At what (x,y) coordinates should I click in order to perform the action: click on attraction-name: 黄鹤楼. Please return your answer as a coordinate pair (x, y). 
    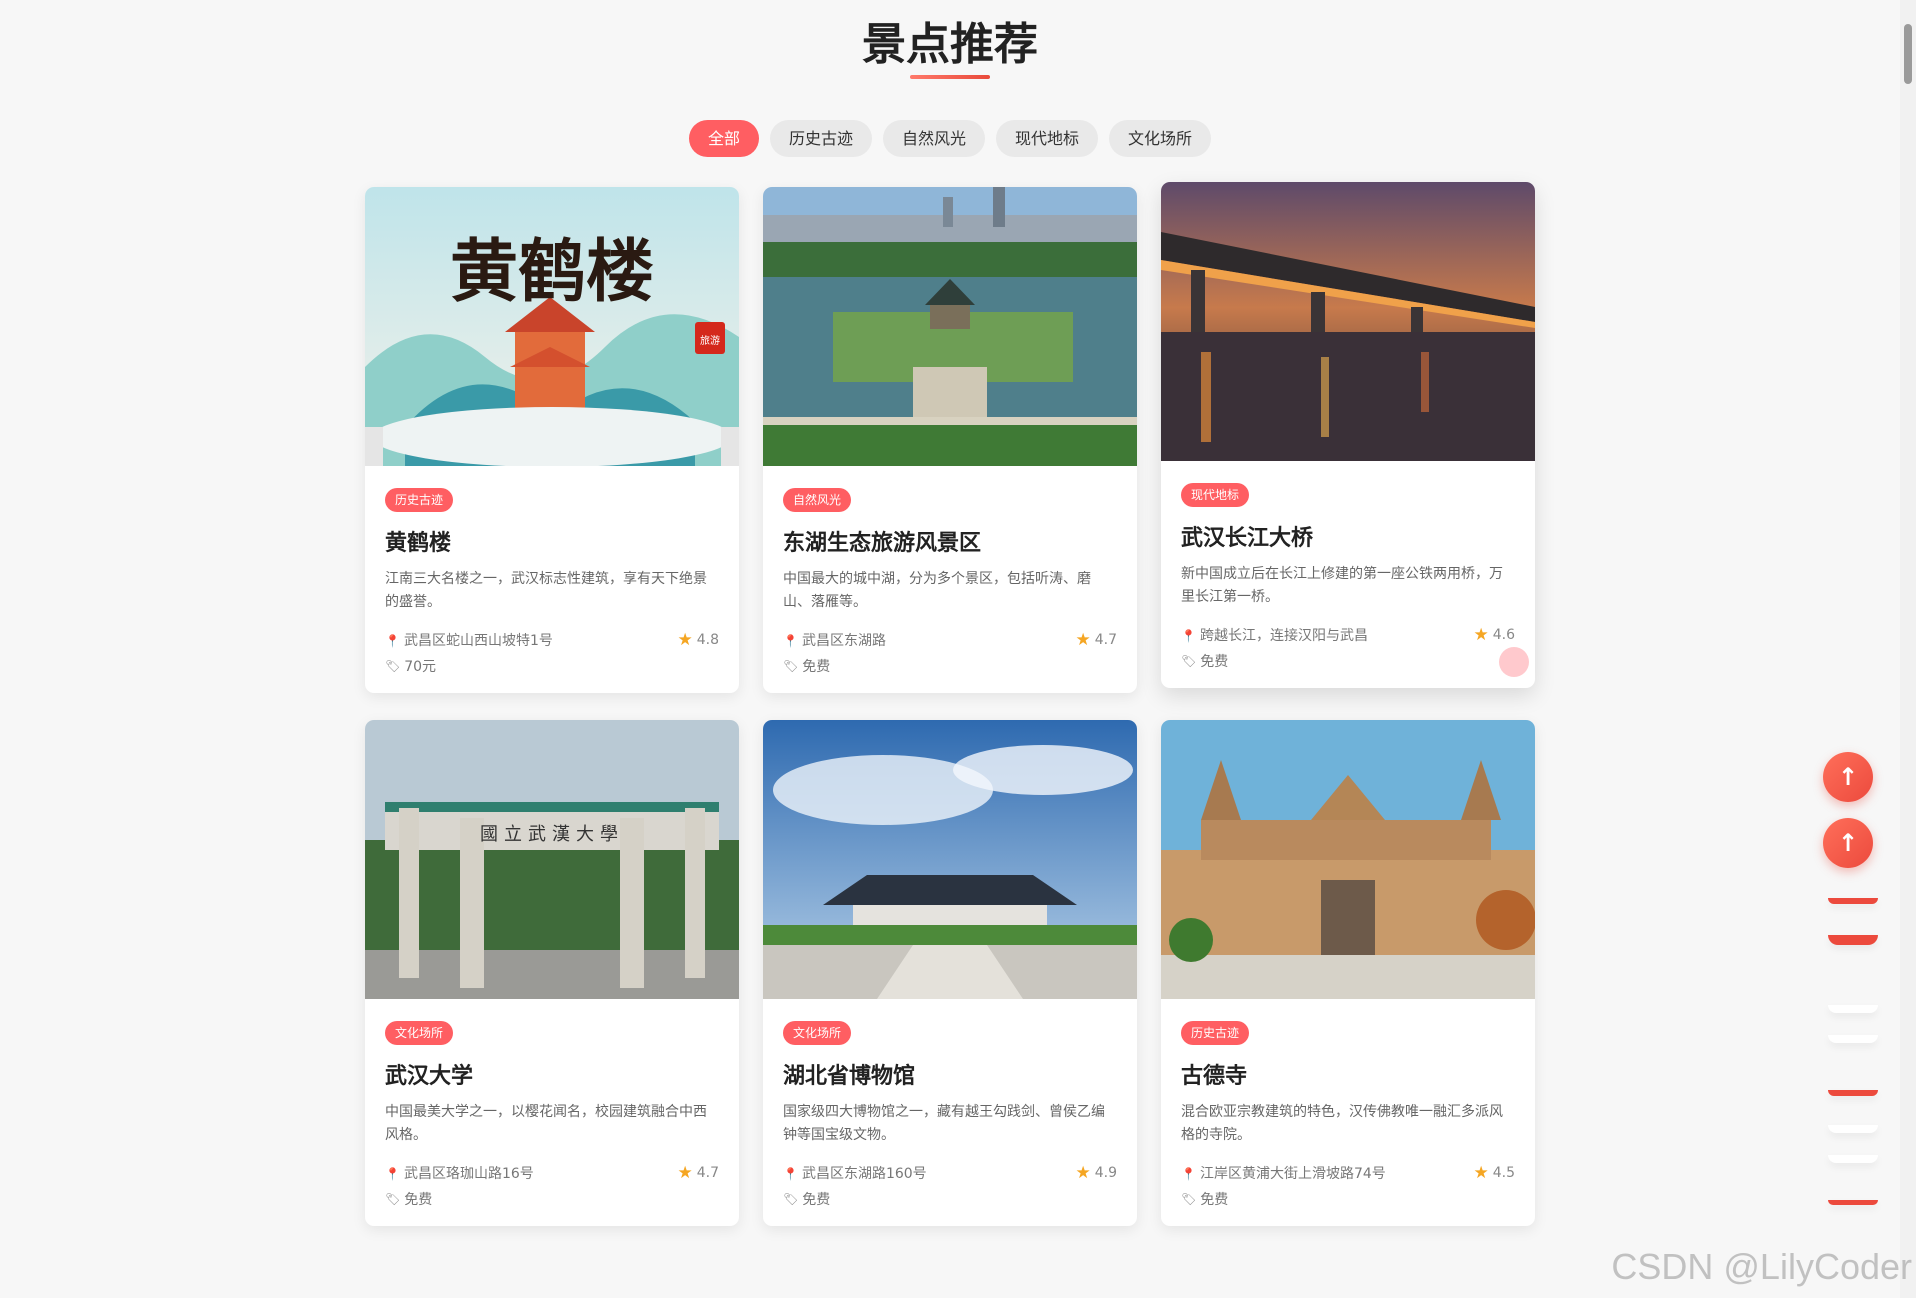
    Looking at the image, I should click on (418, 543).